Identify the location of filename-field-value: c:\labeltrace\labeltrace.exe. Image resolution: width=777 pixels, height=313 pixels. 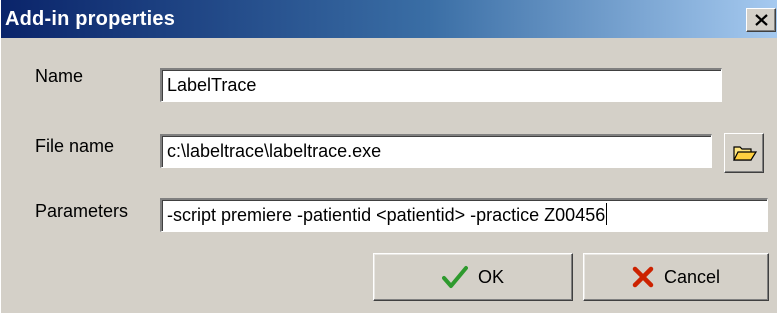
(274, 151).